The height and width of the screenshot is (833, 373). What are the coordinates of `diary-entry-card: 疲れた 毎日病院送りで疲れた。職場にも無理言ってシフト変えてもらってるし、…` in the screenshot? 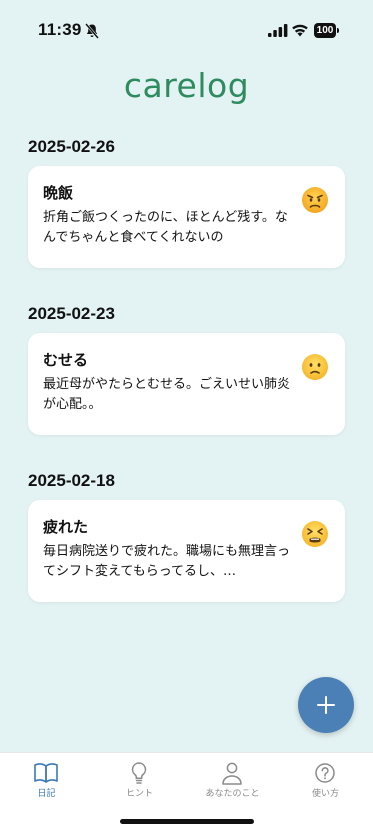 It's located at (186, 551).